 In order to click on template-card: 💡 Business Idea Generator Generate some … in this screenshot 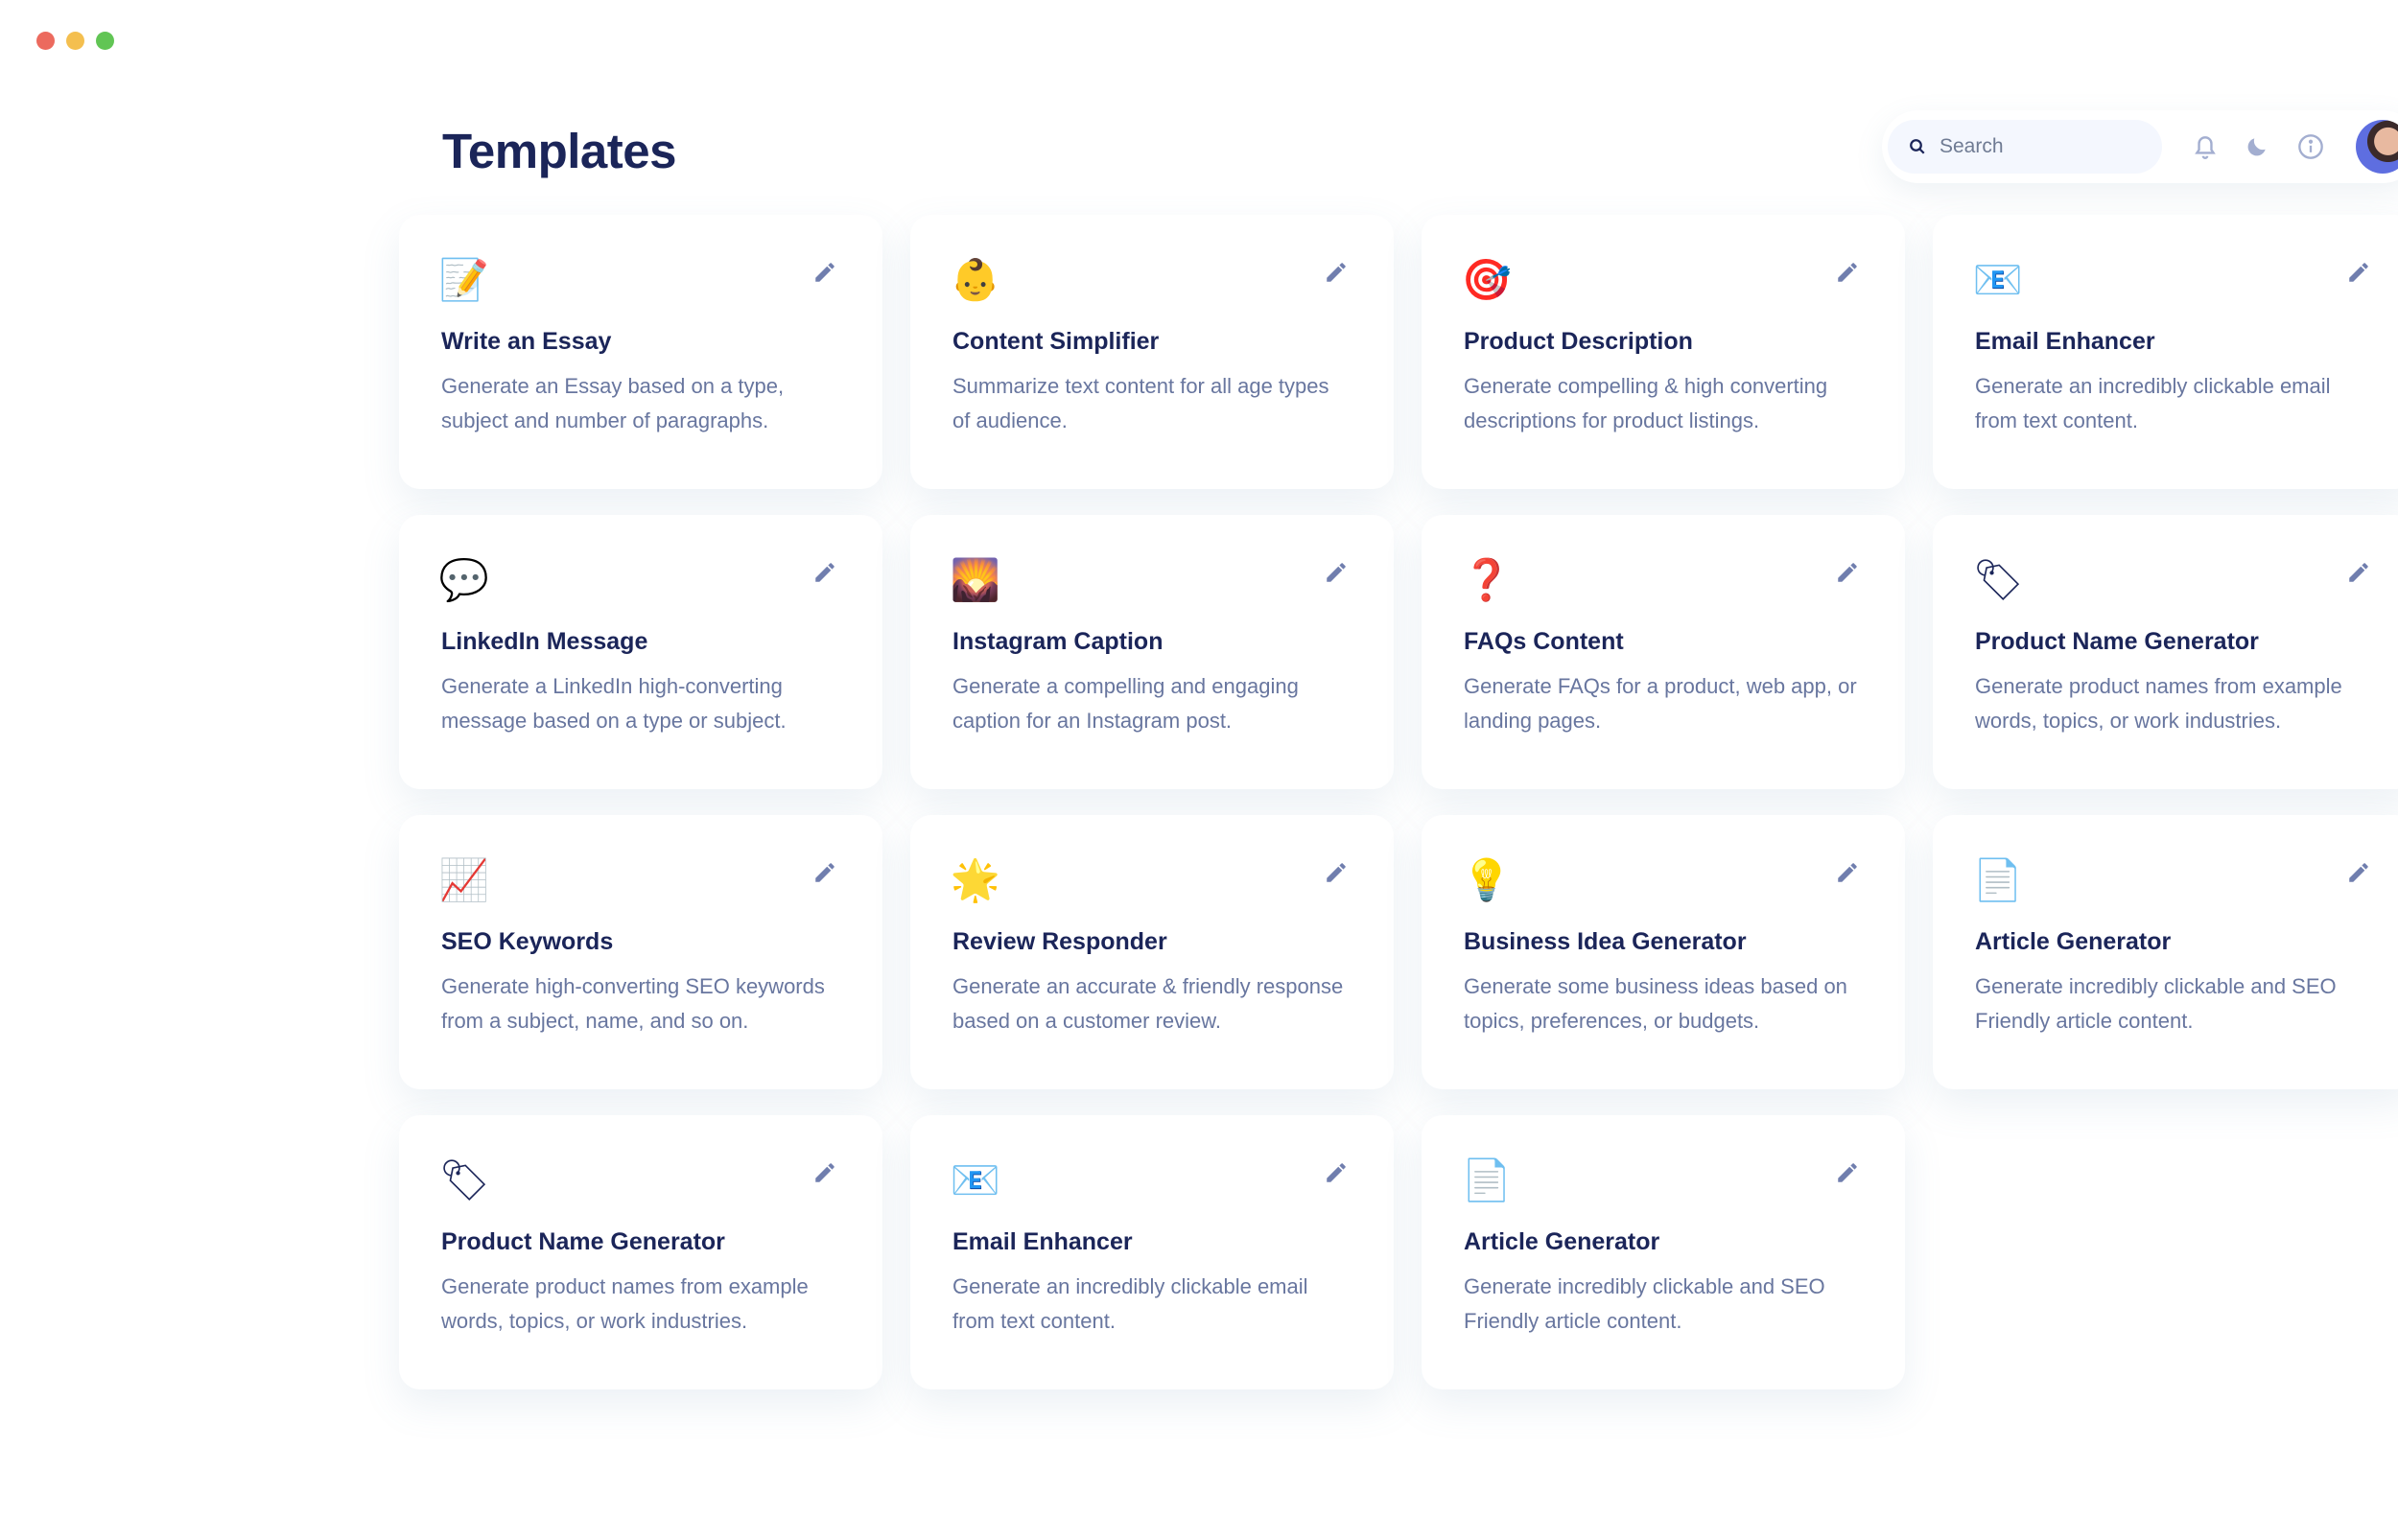, I will do `click(1663, 952)`.